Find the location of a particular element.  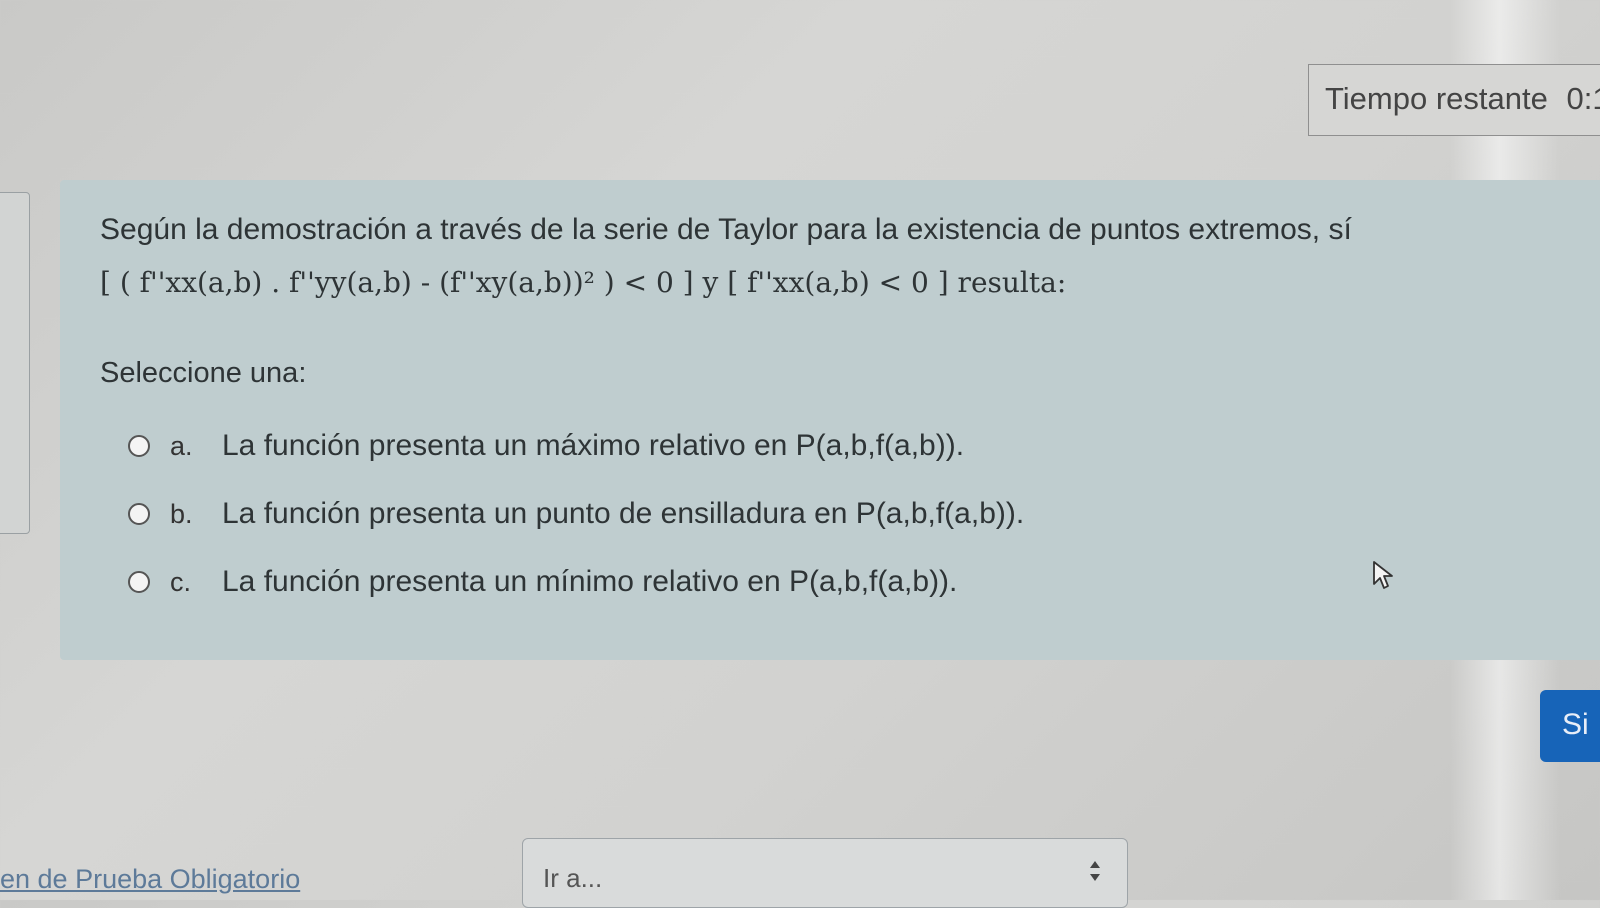

mouse-pointer-icon is located at coordinates (1383, 575).